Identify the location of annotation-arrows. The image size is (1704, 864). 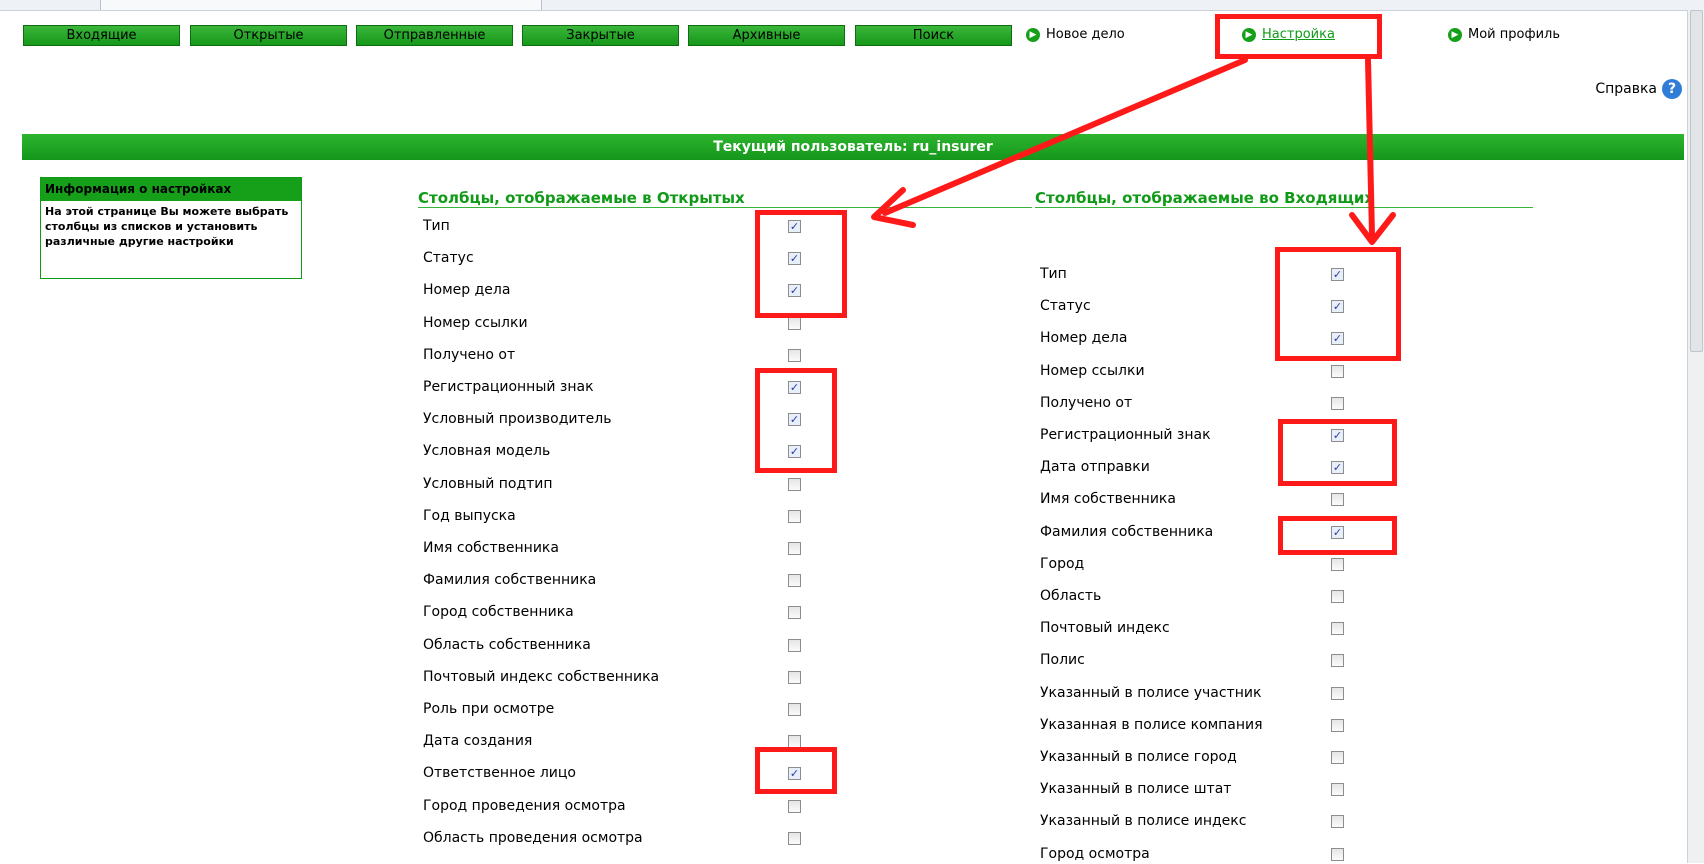
(1133, 151).